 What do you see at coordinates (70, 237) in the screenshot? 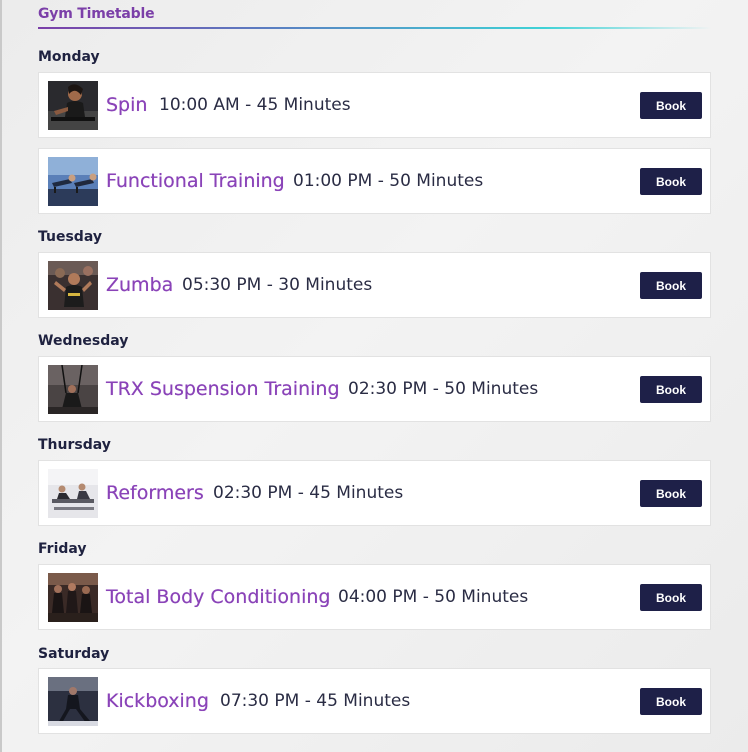
I see `day-heading-tuesday: Tuesday` at bounding box center [70, 237].